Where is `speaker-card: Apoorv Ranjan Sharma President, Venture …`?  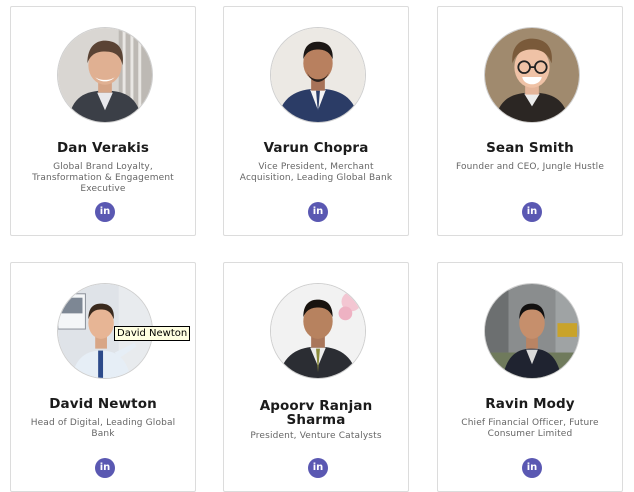 speaker-card: Apoorv Ranjan Sharma President, Venture … is located at coordinates (316, 377).